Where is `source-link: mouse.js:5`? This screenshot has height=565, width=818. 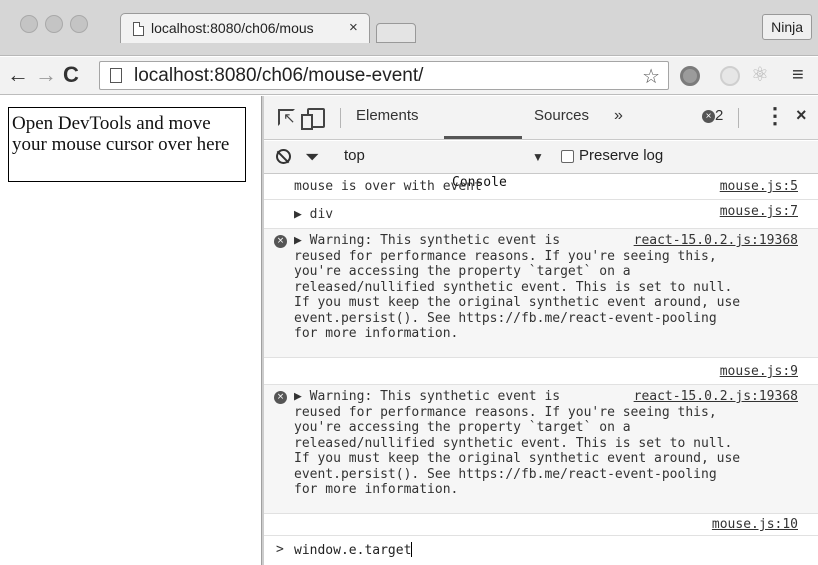 source-link: mouse.js:5 is located at coordinates (759, 187).